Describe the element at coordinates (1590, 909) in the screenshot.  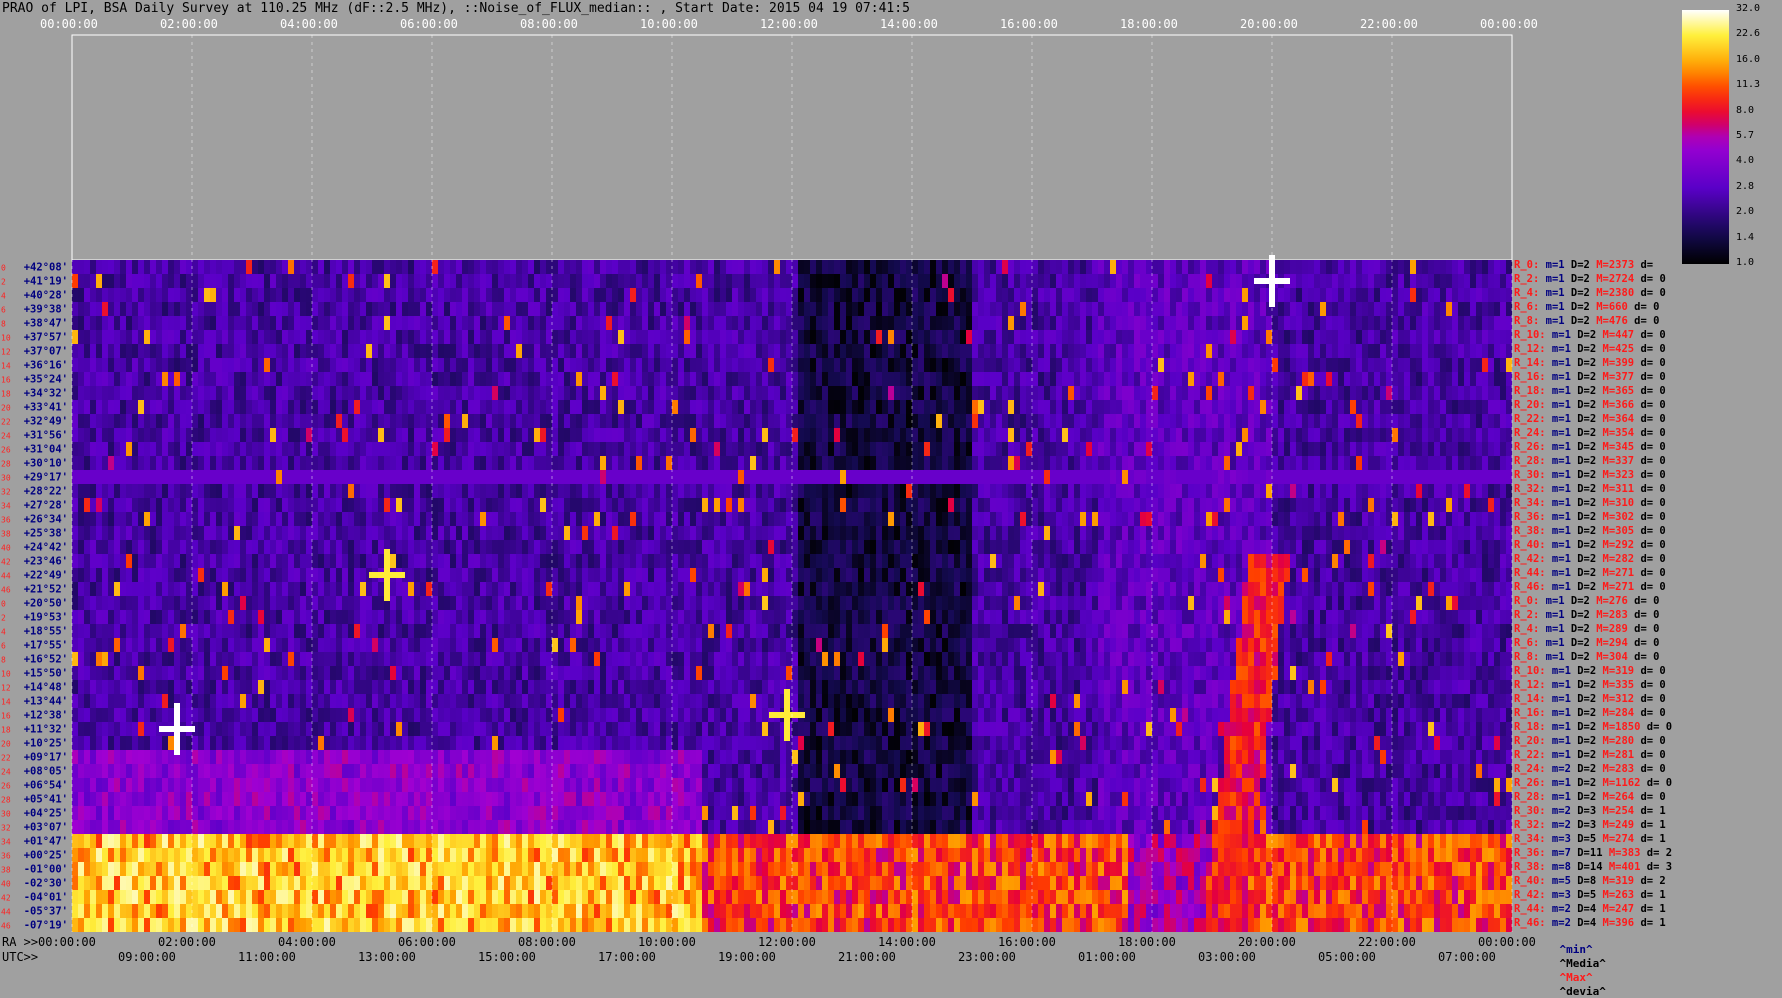
I see `row-stat: R_44: m=2 D=4 M=247 d= 1` at that location.